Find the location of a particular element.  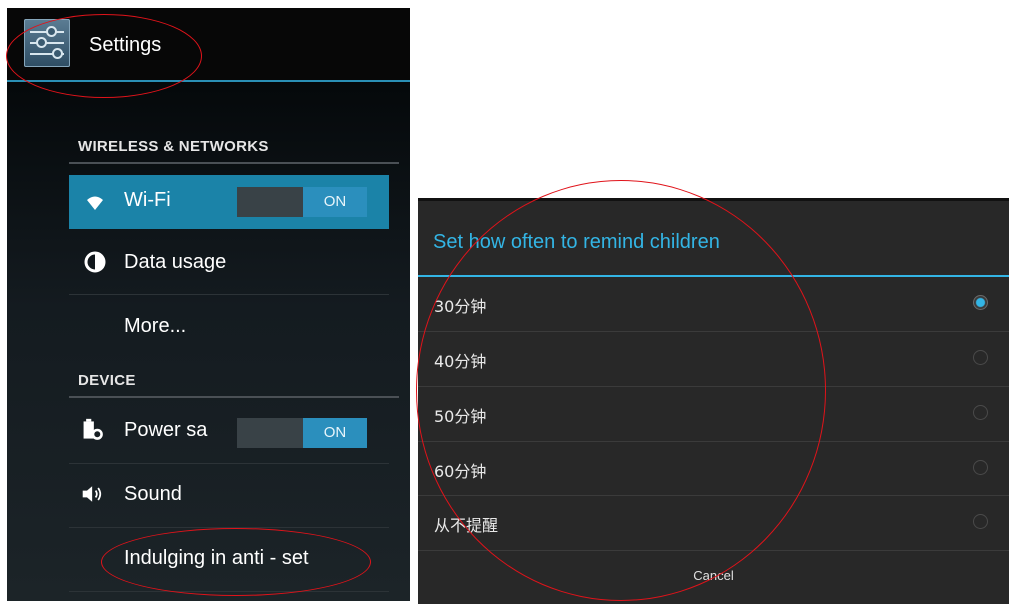

speaker-icon is located at coordinates (92, 494).